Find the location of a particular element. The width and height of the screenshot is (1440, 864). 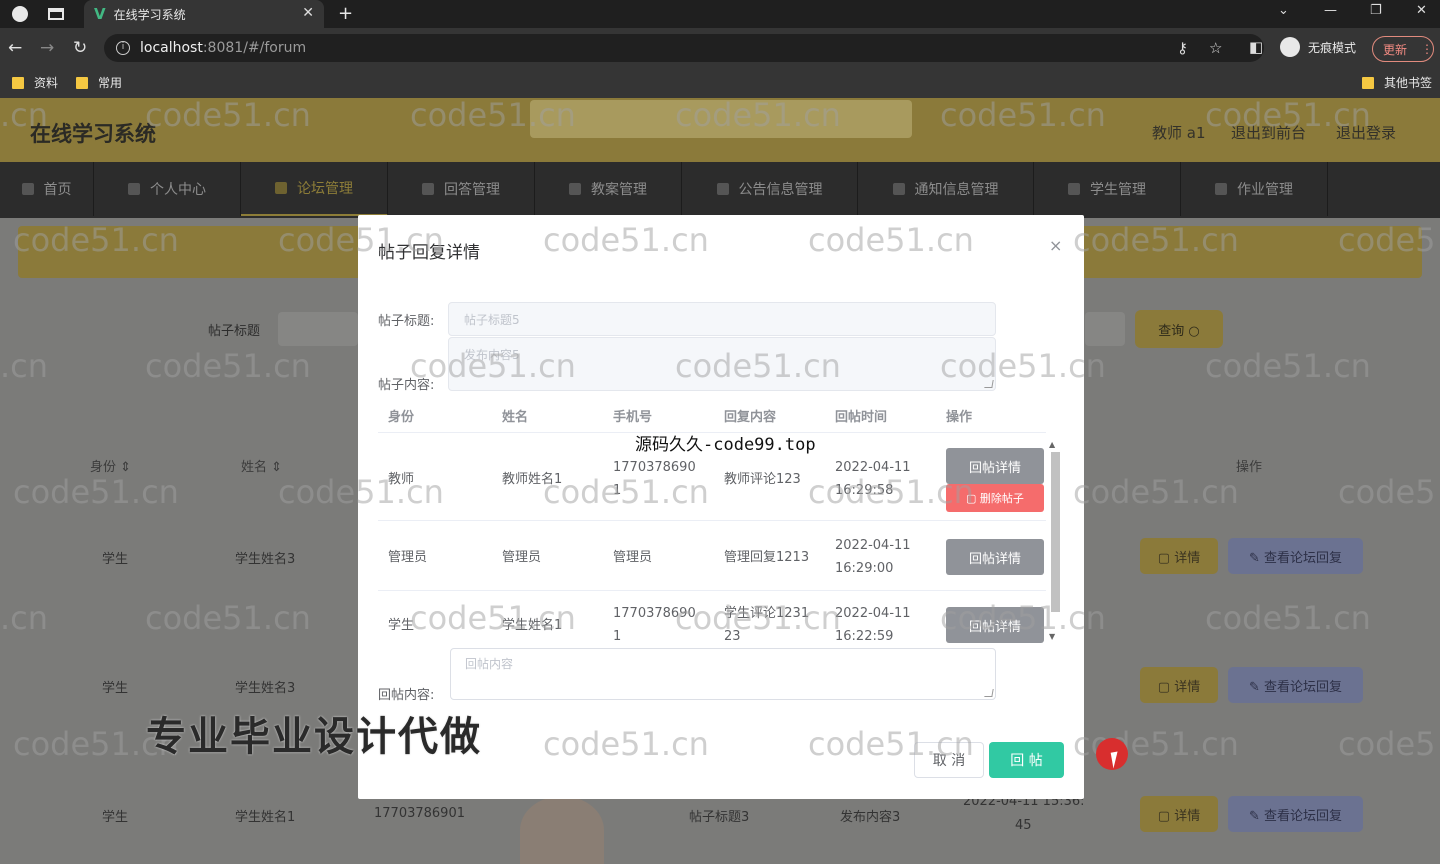

source-overlay-text: 源码久久-code99.top is located at coordinates (725, 445).